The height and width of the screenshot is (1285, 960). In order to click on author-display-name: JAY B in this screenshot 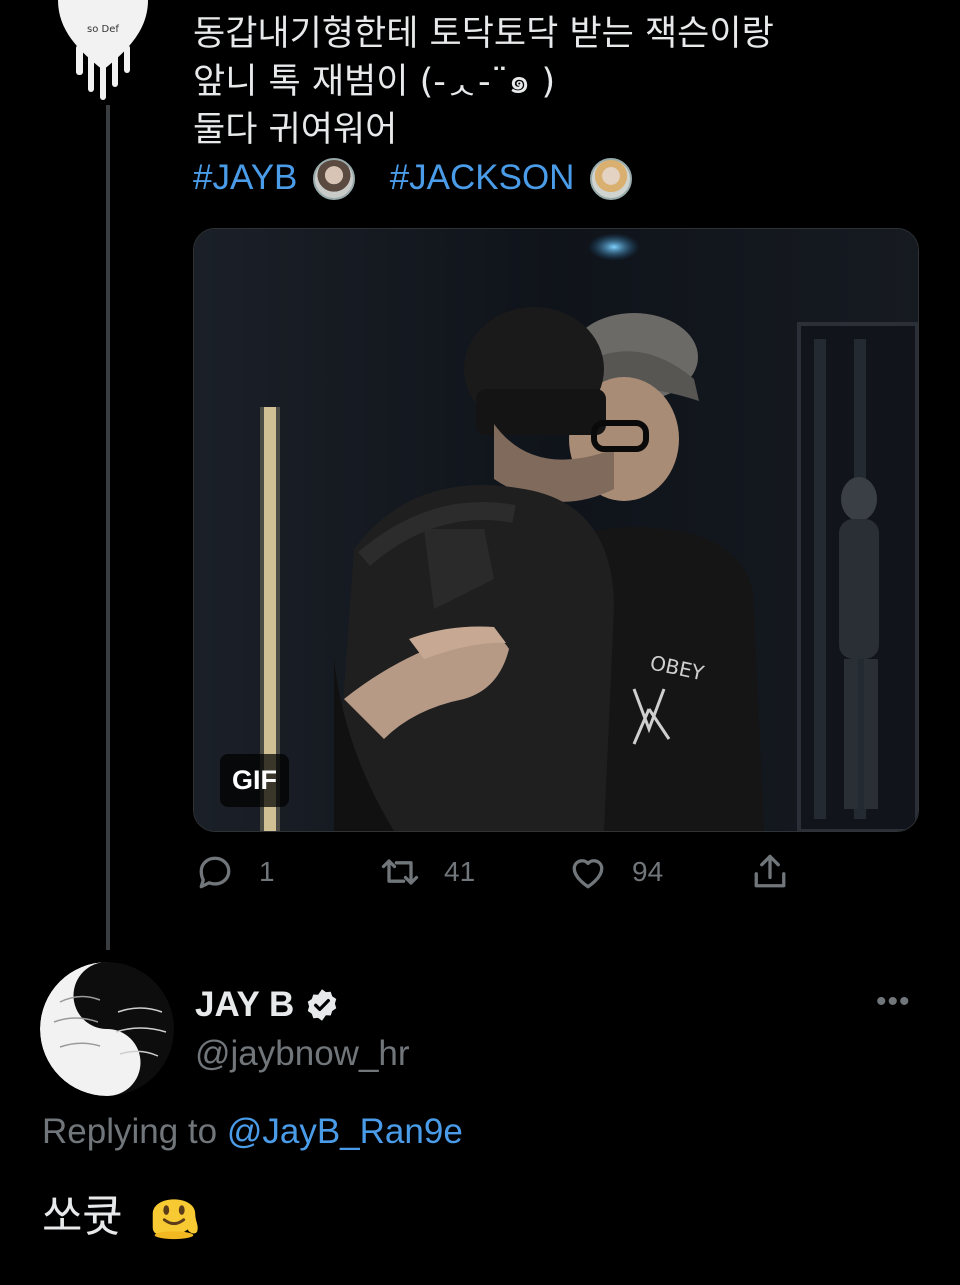, I will do `click(245, 1004)`.